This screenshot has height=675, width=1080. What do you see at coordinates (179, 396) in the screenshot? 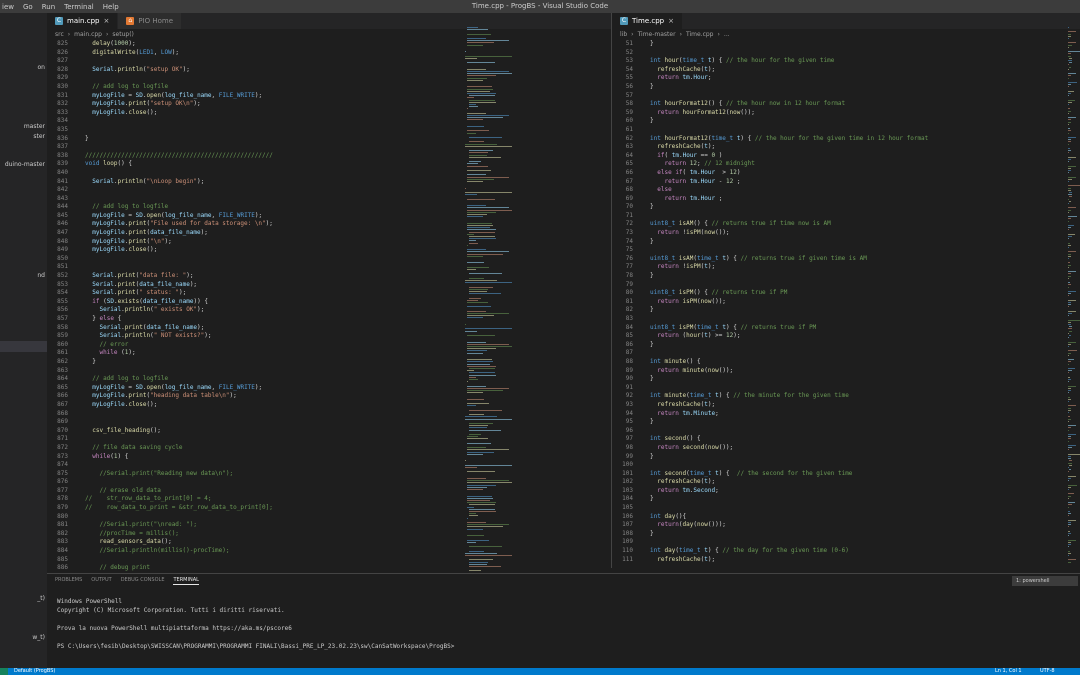
I see `code-line: myLogFile.print("heading data table\n");` at bounding box center [179, 396].